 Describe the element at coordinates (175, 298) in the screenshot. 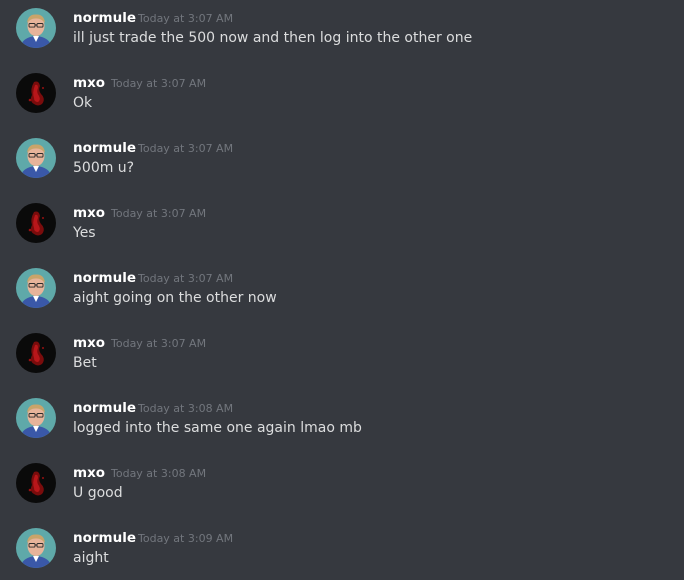

I see `message-text: aight going on the other now` at that location.